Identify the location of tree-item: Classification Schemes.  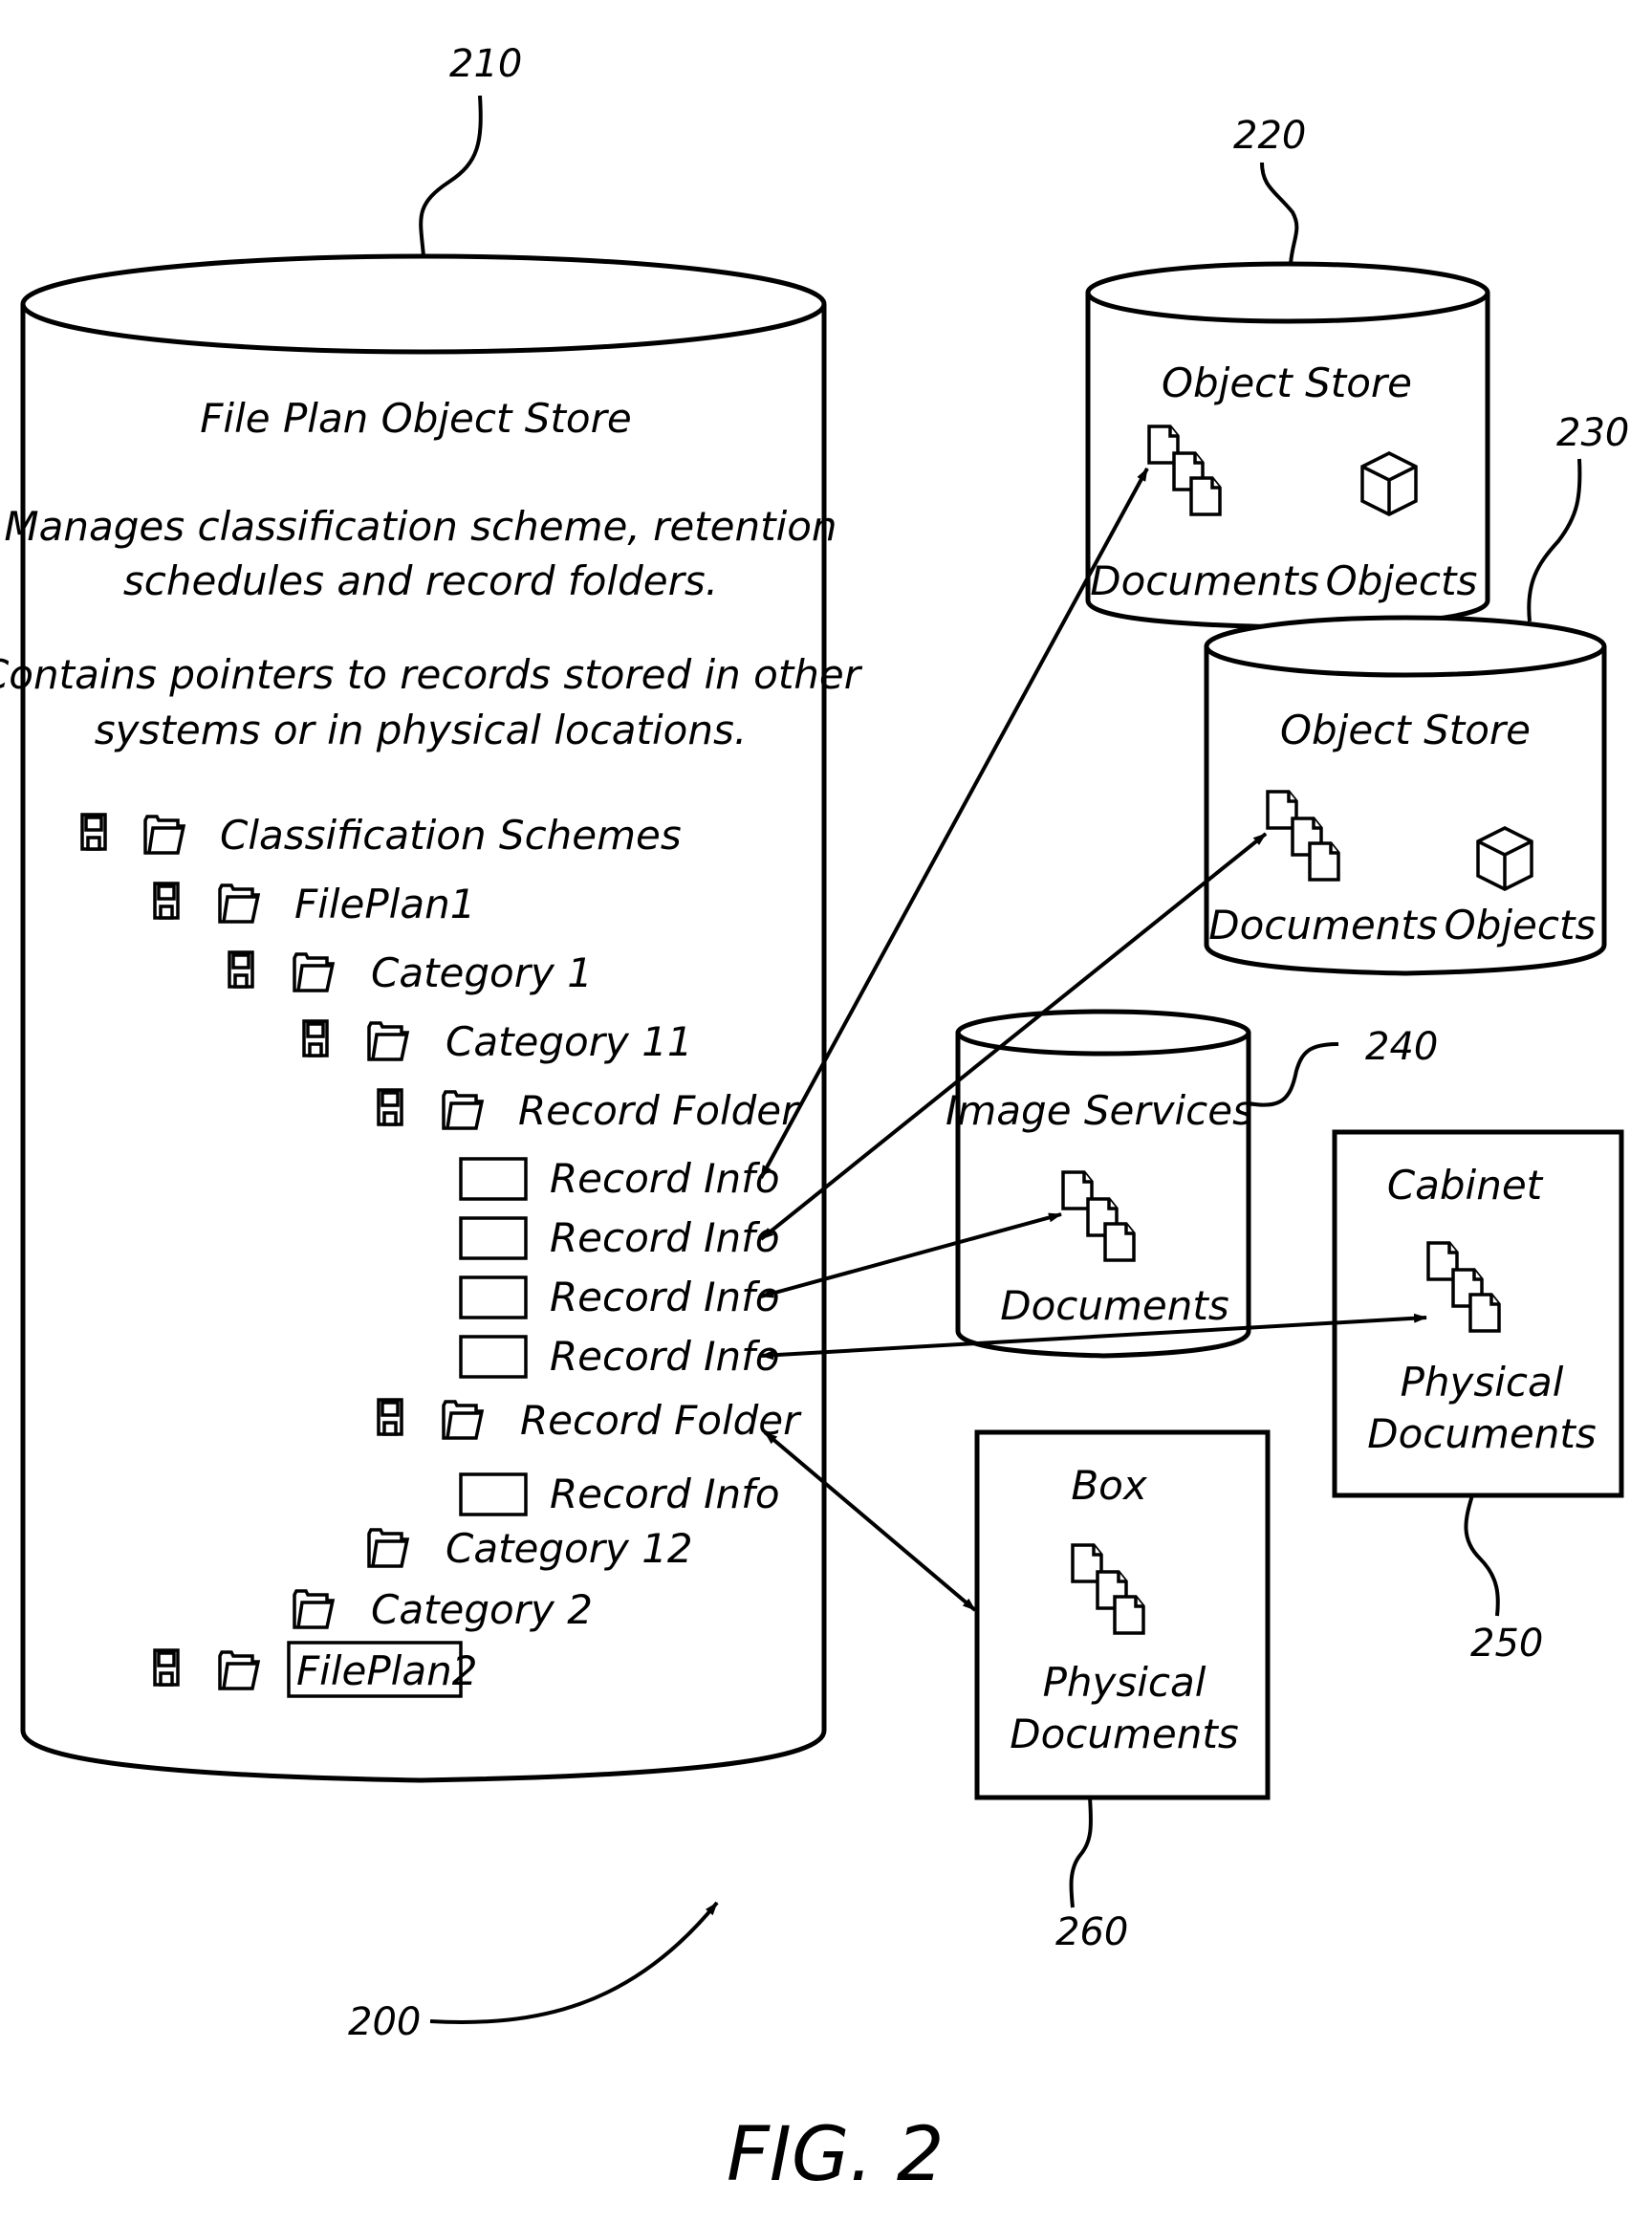
(381, 835).